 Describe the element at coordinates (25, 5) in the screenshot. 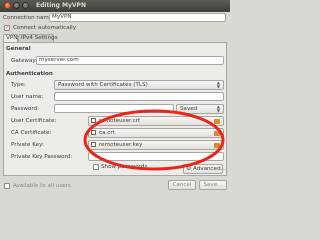

I see `maximize-icon` at that location.